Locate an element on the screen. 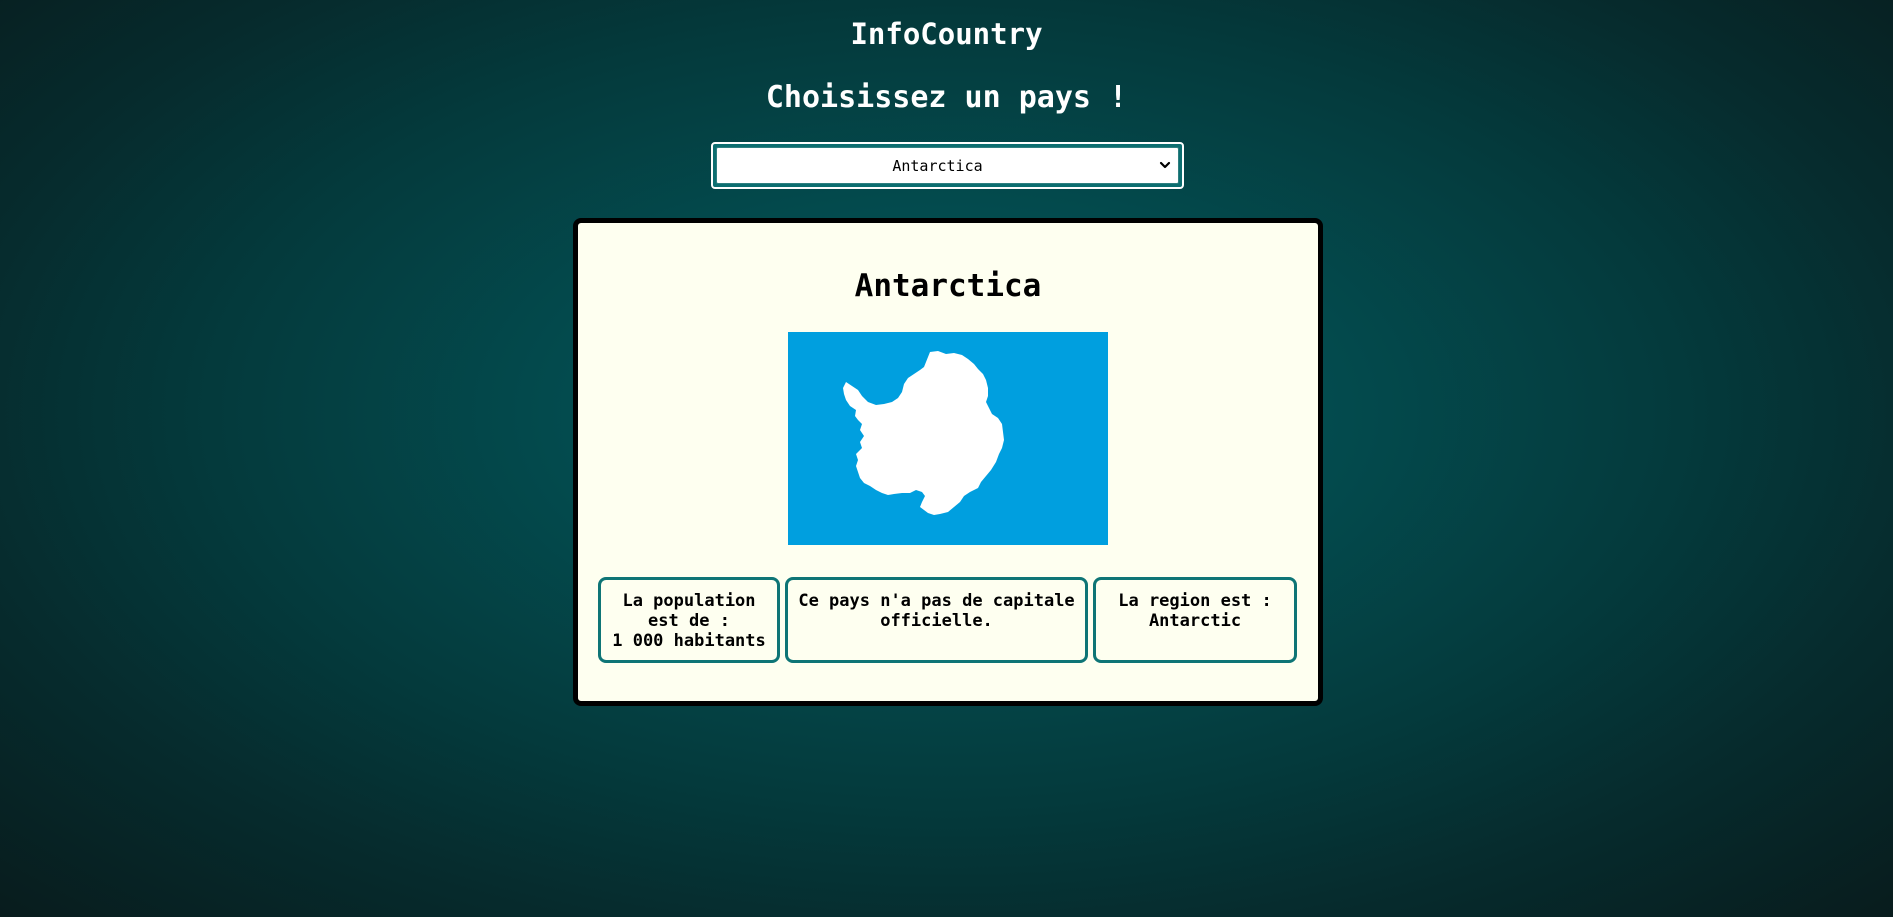  app-title: InfoCountry is located at coordinates (946, 34).